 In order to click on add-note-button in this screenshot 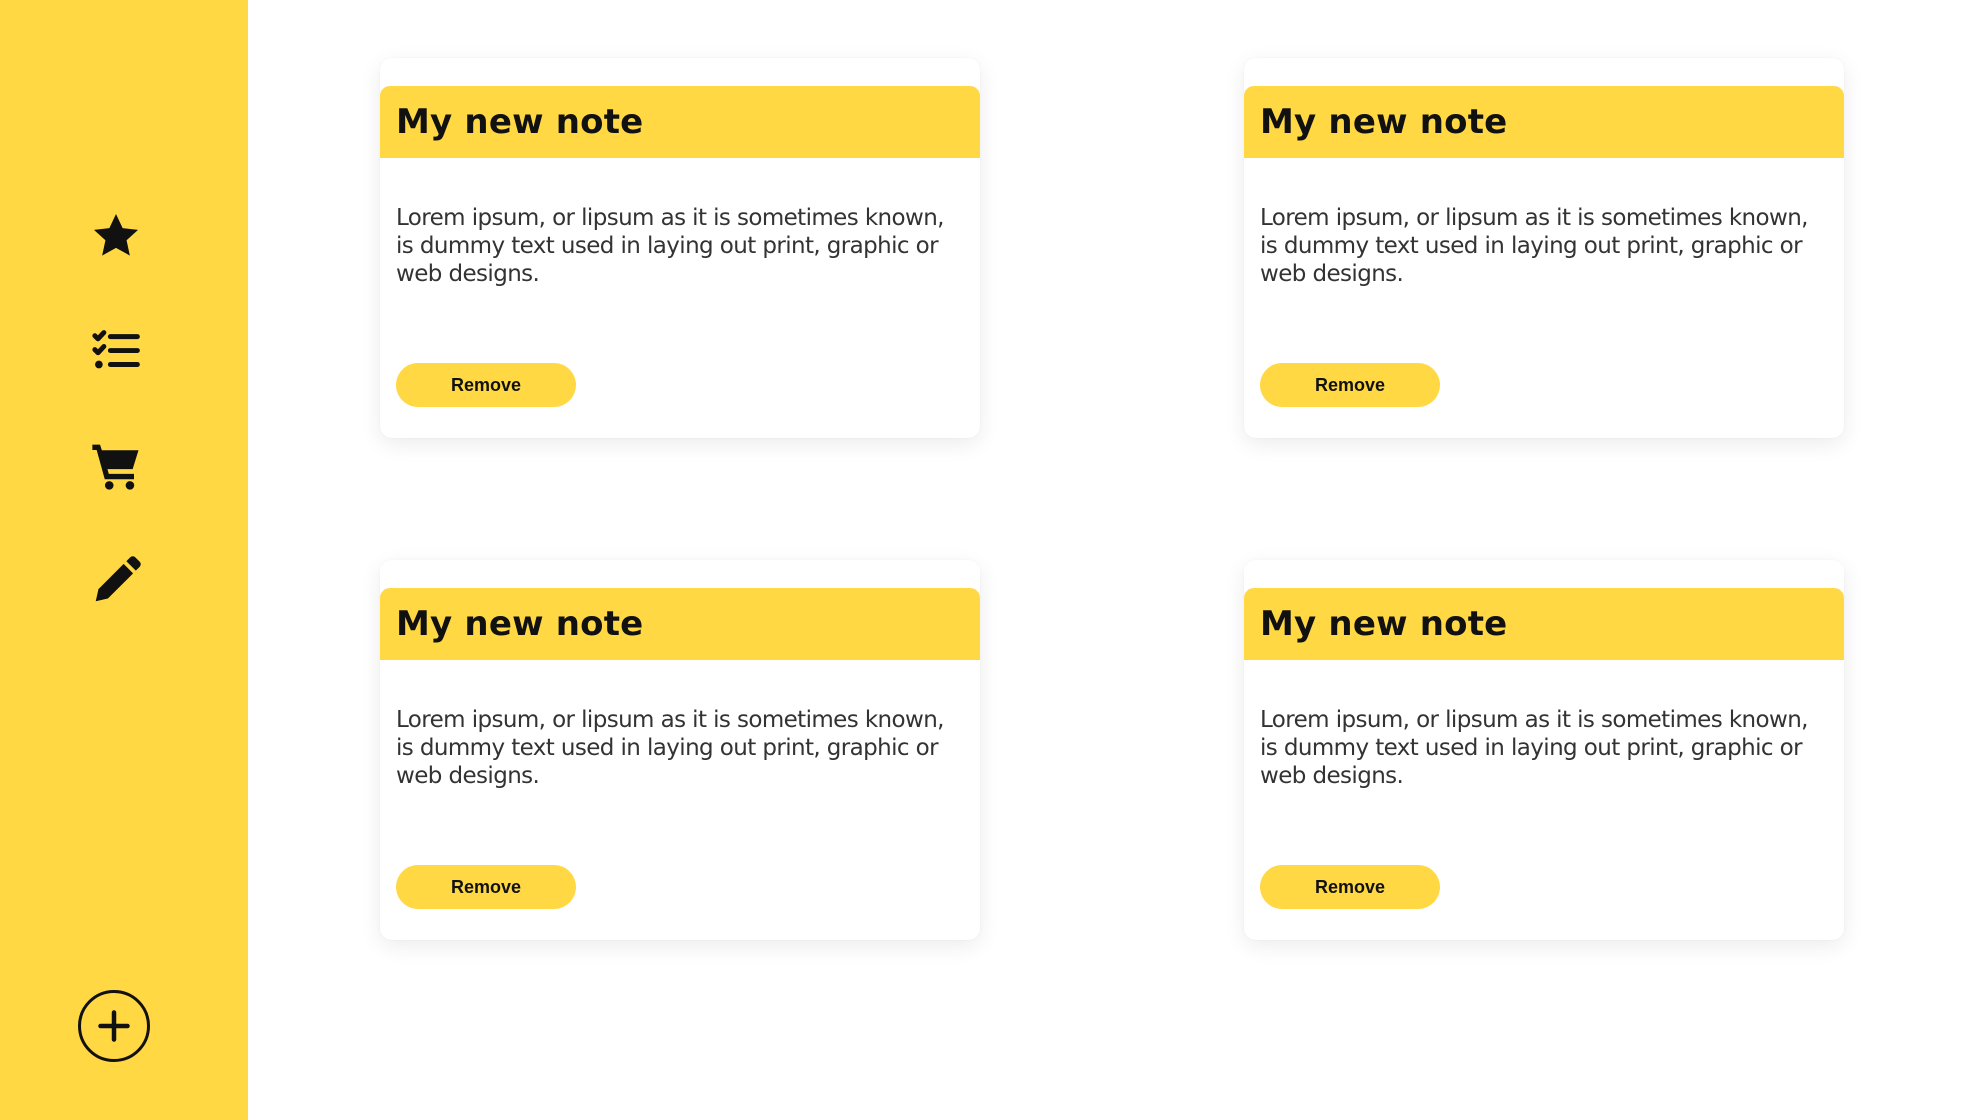, I will do `click(114, 1026)`.